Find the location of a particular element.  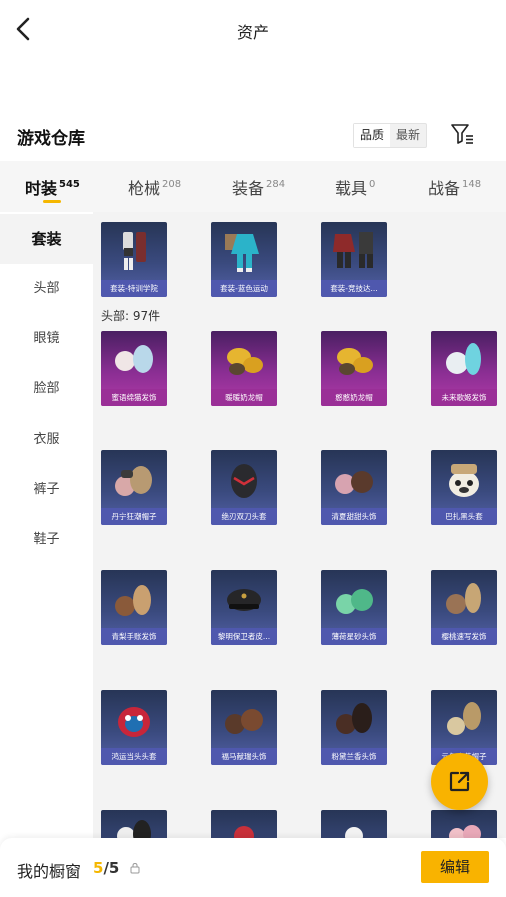

showcase-count: 5/5 is located at coordinates (106, 868).